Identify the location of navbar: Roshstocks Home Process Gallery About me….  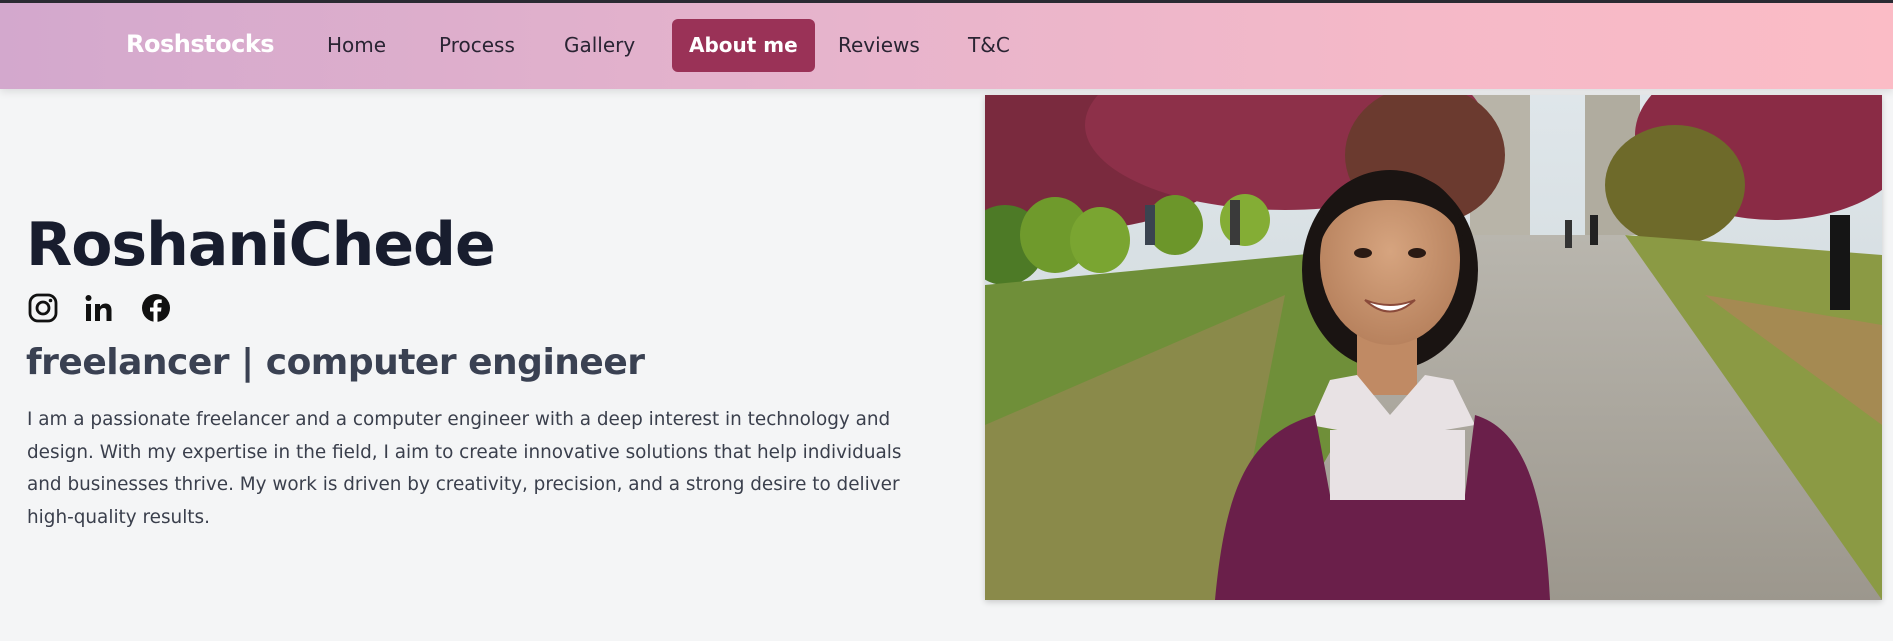
(946, 46).